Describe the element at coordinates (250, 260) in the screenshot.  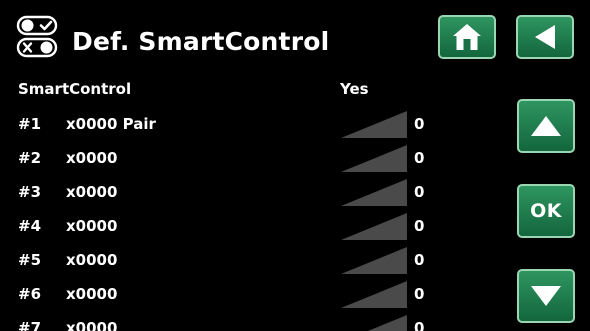
I see `list-item: #5 x0000 0` at that location.